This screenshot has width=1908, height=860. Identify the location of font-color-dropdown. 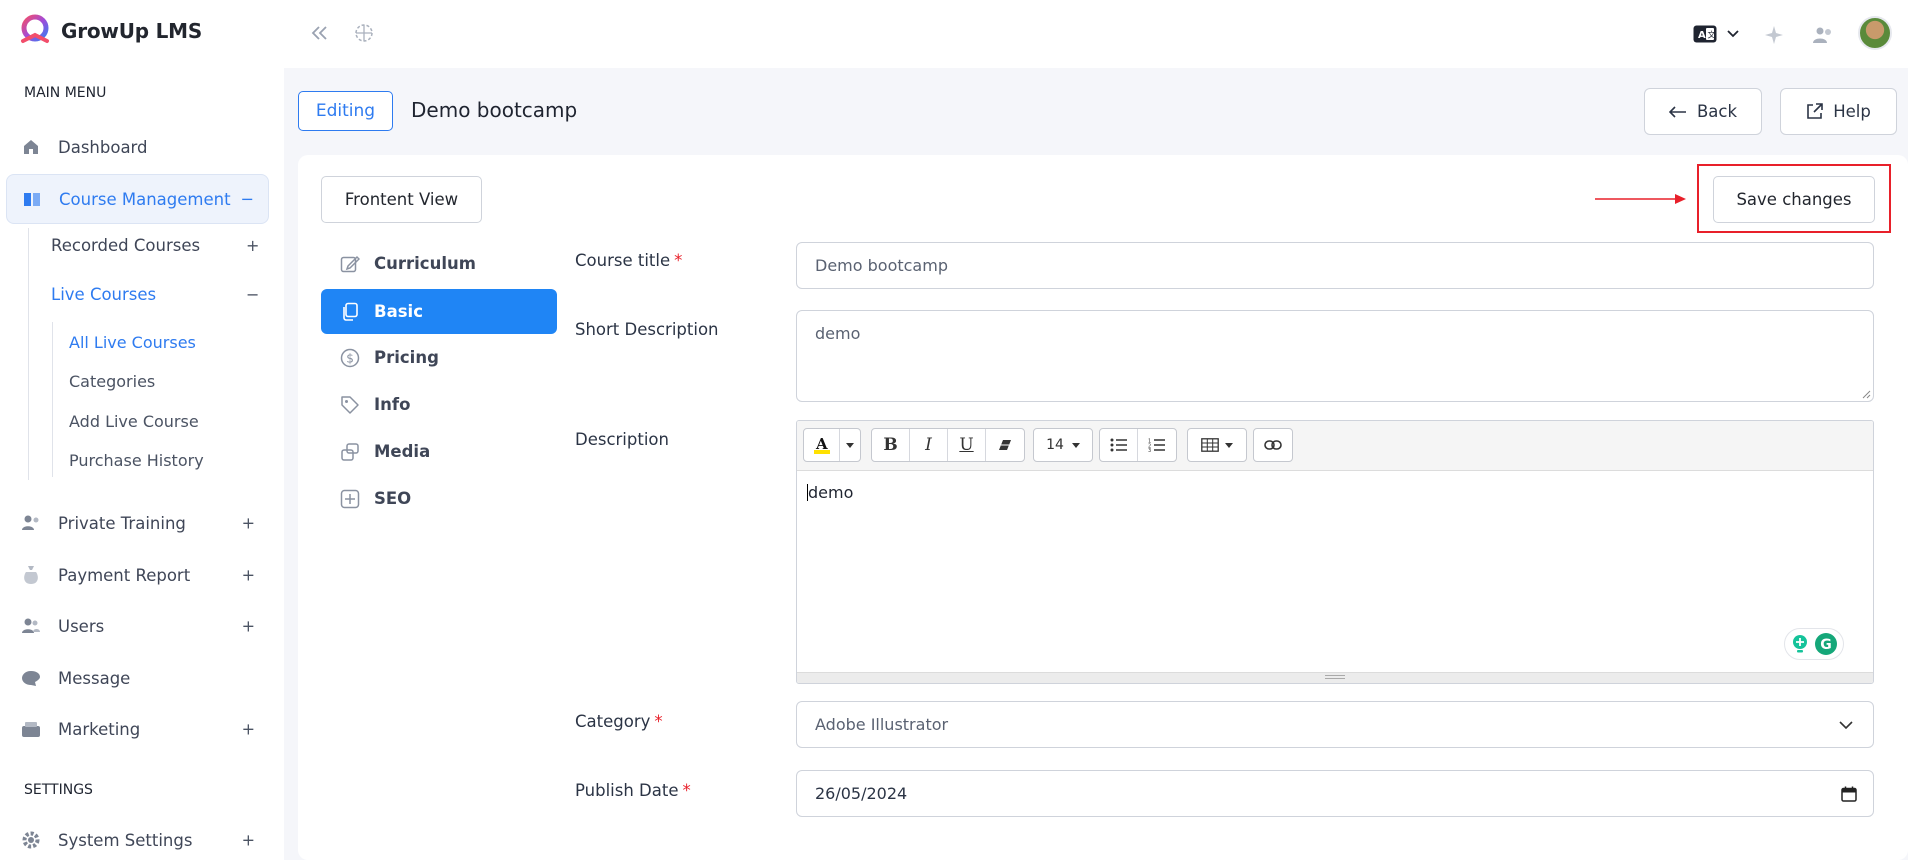
(850, 445).